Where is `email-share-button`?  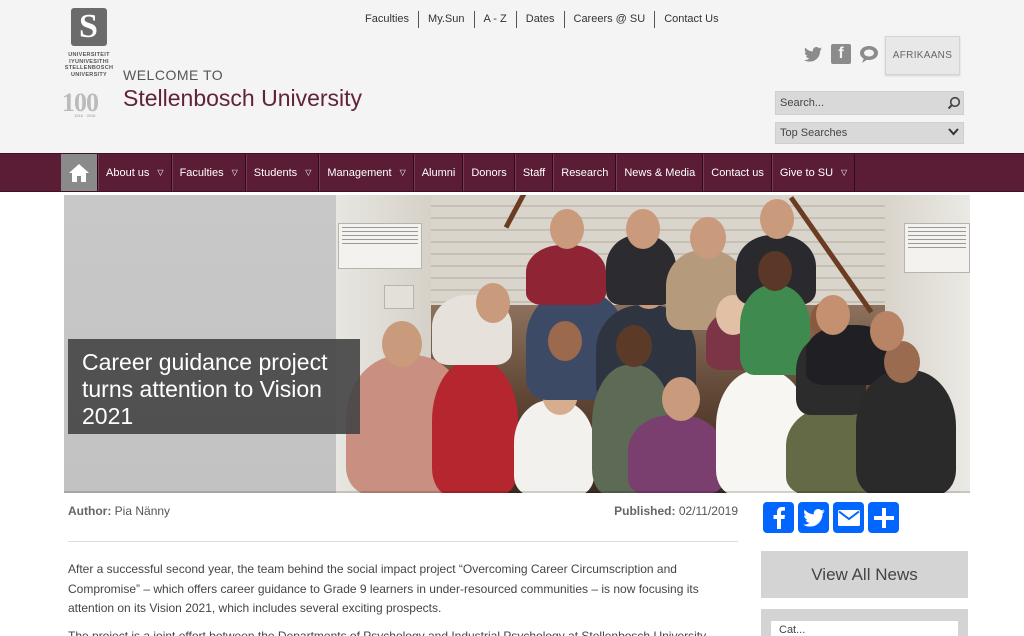
email-share-button is located at coordinates (848, 517).